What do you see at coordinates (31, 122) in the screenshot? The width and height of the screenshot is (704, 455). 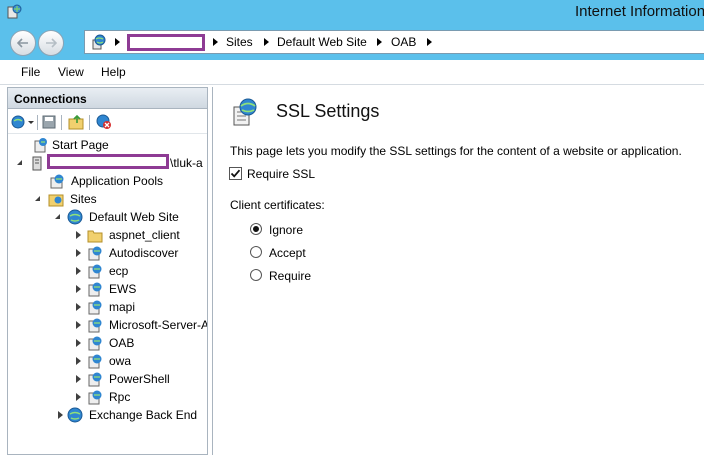 I see `chevron-down-icon` at bounding box center [31, 122].